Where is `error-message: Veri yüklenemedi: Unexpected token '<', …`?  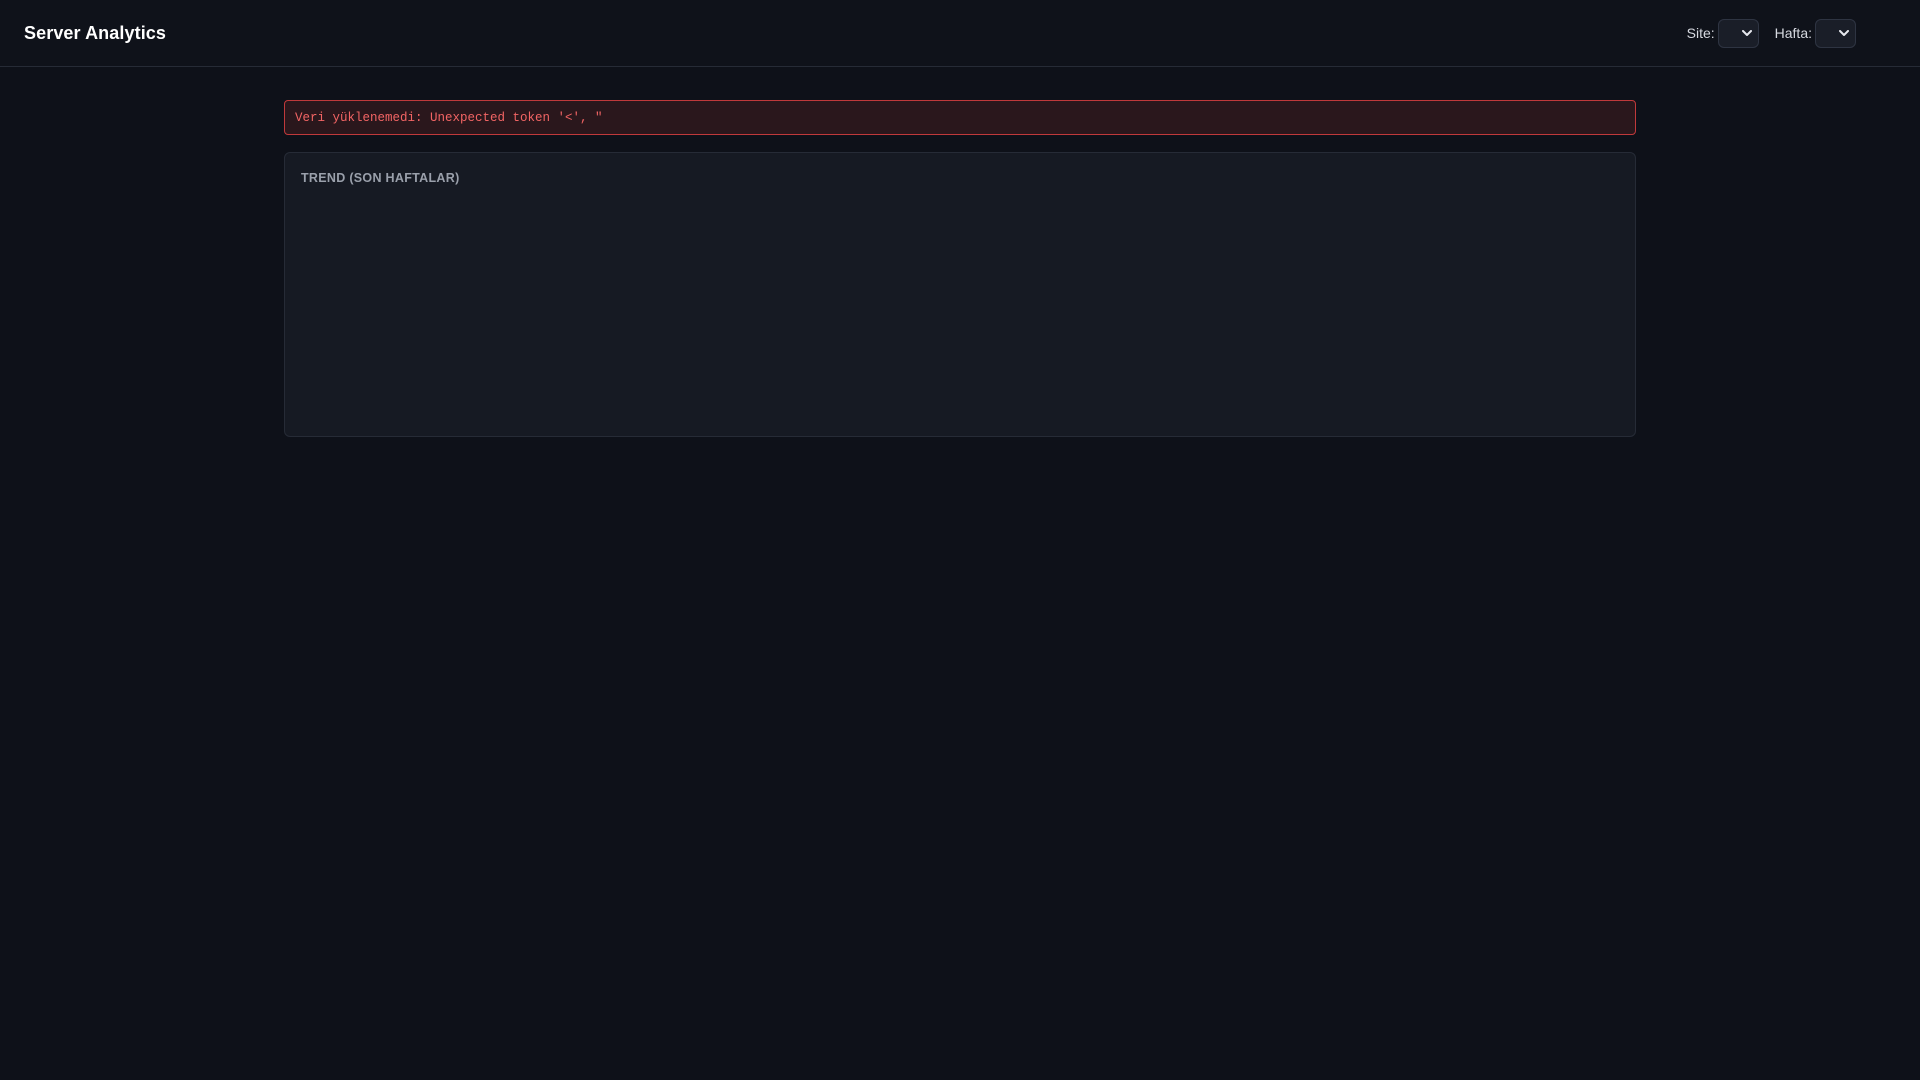
error-message: Veri yüklenemedi: Unexpected token '<', … is located at coordinates (449, 117).